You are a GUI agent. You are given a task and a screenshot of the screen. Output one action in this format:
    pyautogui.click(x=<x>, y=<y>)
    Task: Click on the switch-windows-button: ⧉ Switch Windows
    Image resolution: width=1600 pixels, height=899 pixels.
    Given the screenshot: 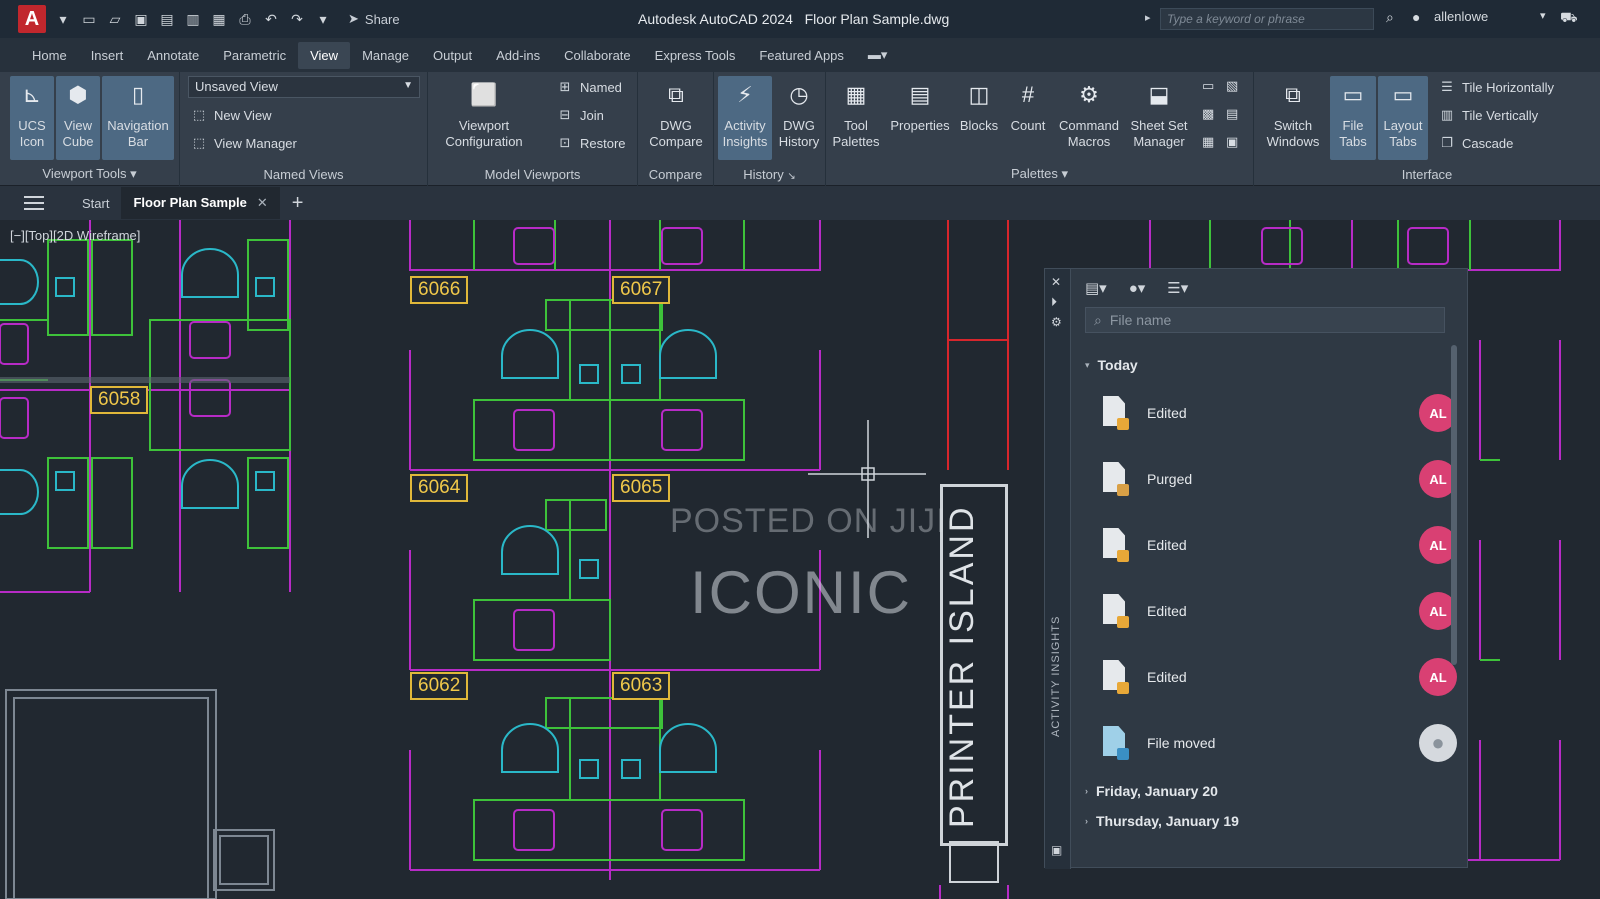 What is the action you would take?
    pyautogui.click(x=1293, y=113)
    